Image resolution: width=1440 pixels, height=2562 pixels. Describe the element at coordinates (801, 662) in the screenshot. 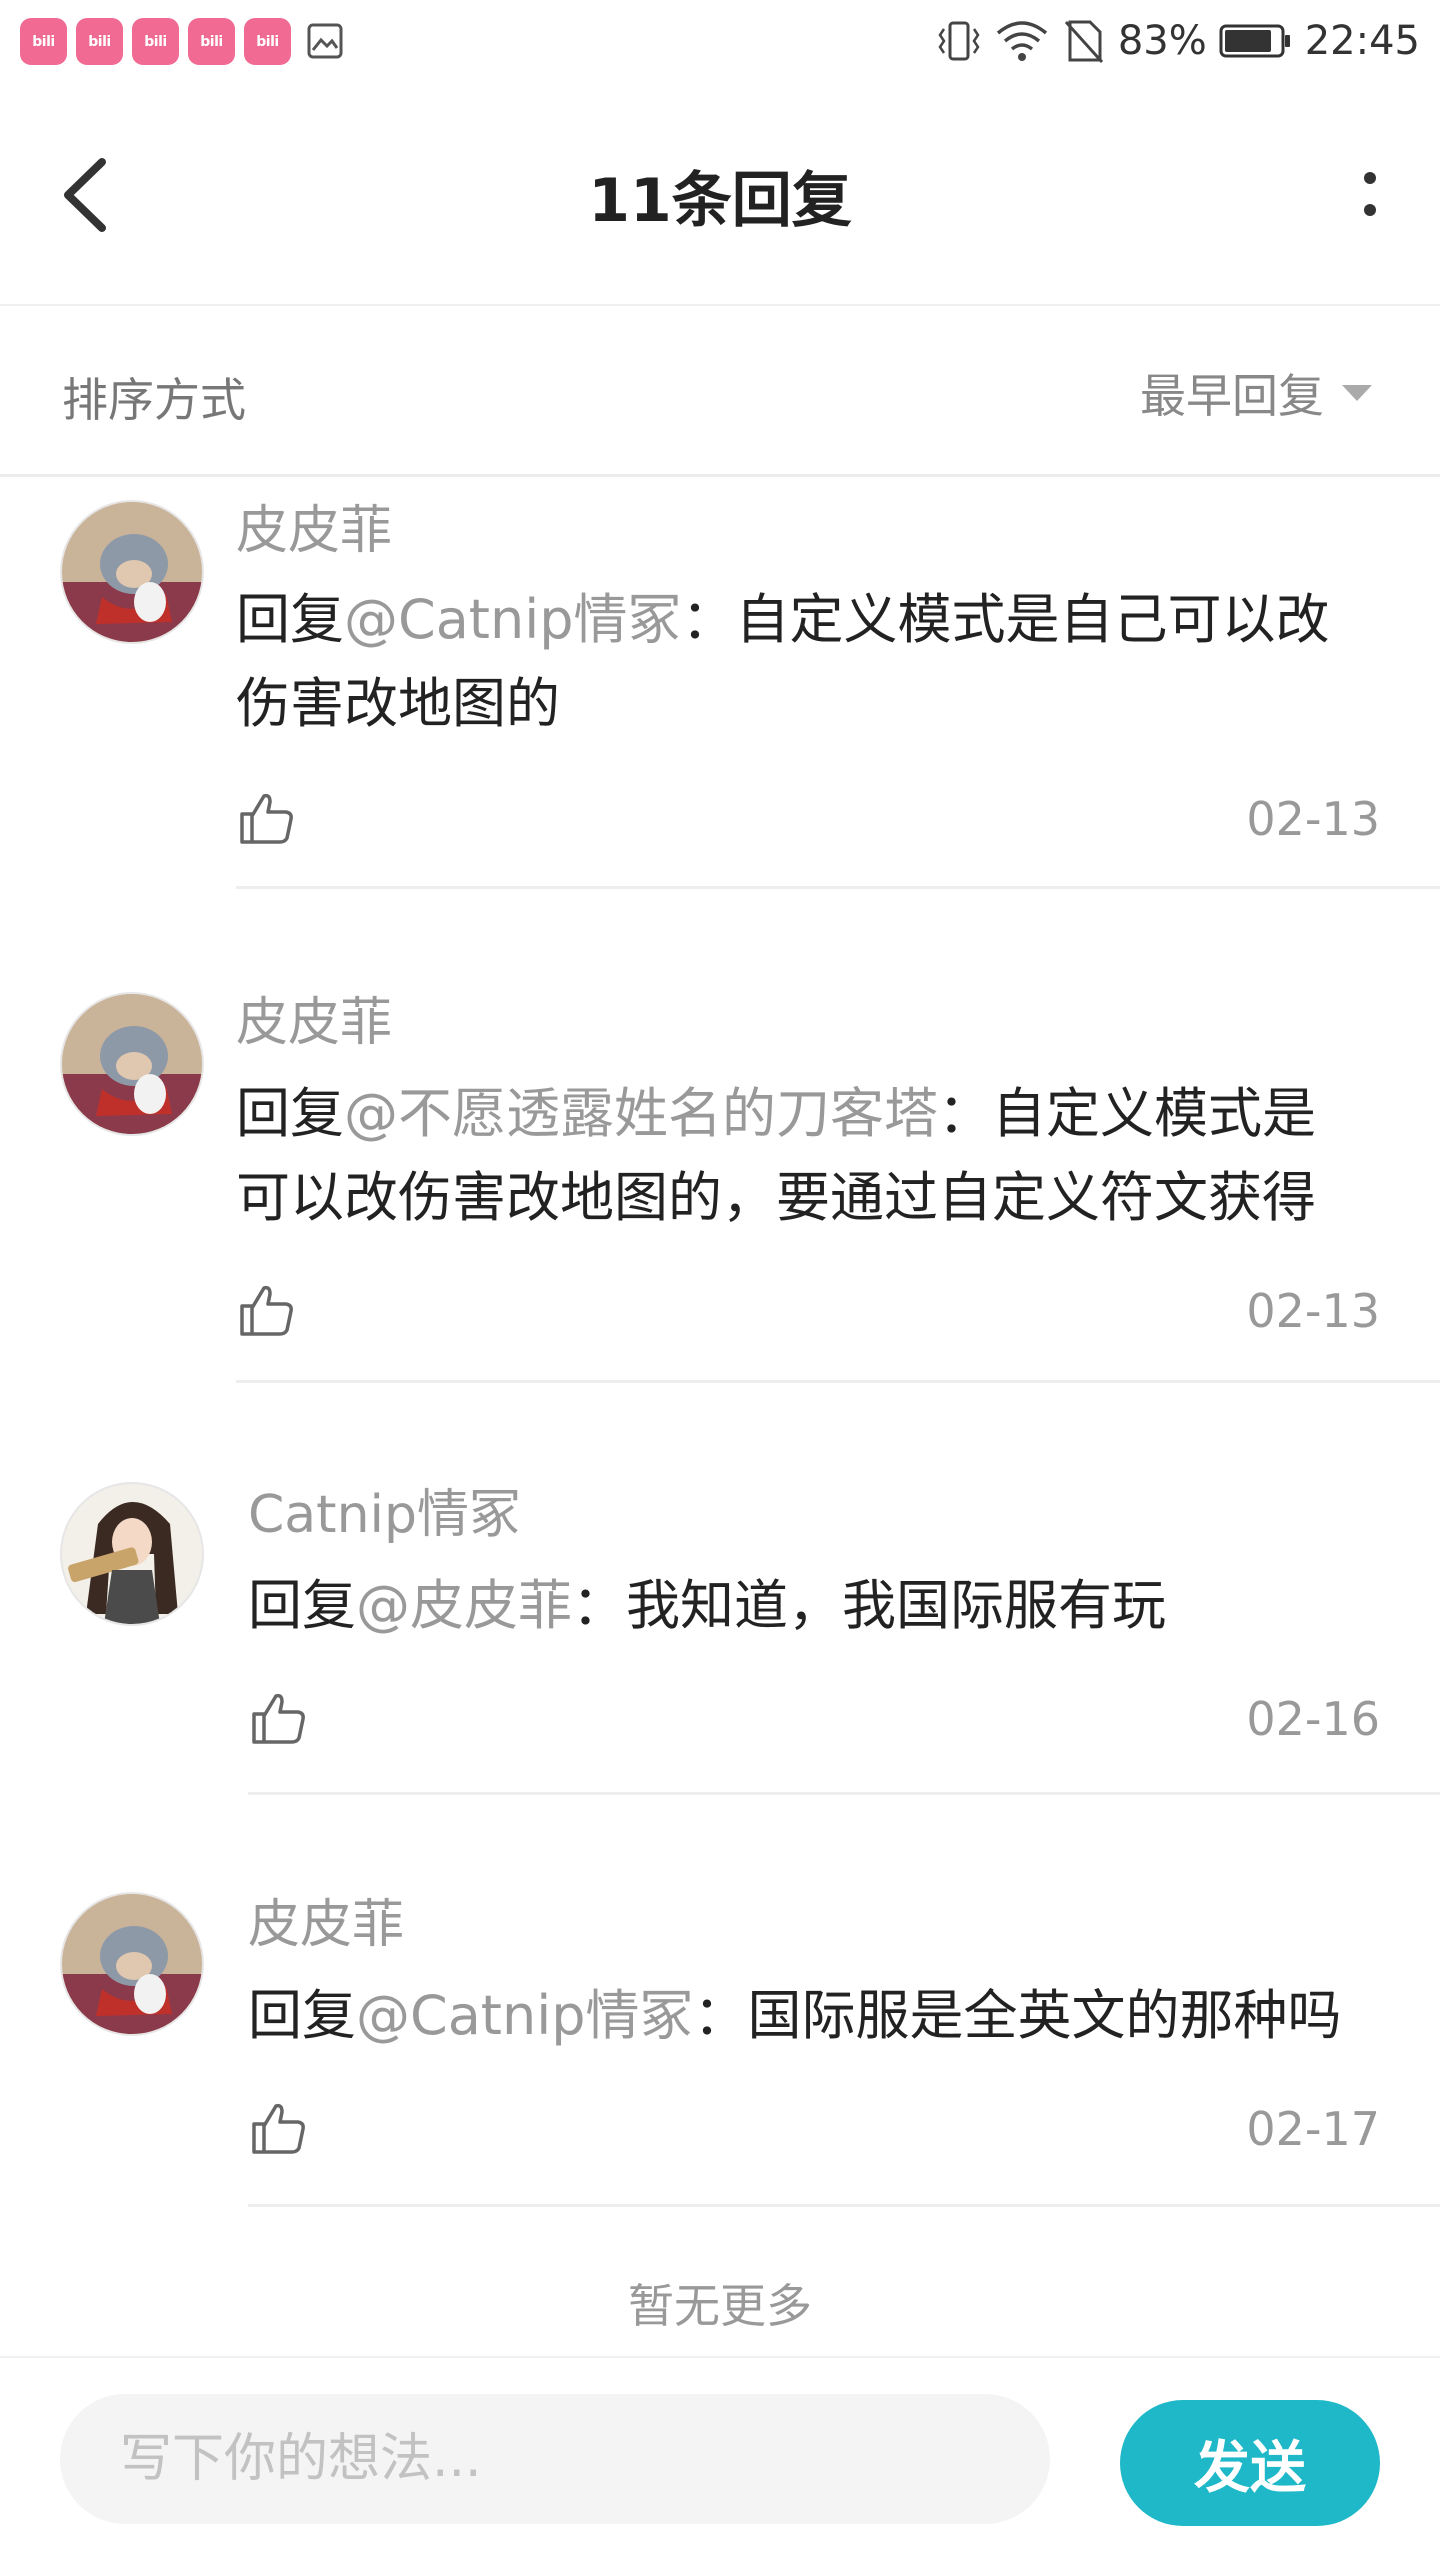

I see `reply-content: 回复@Catnip情冢：自定义模式是自己可以改伤害改地图的` at that location.